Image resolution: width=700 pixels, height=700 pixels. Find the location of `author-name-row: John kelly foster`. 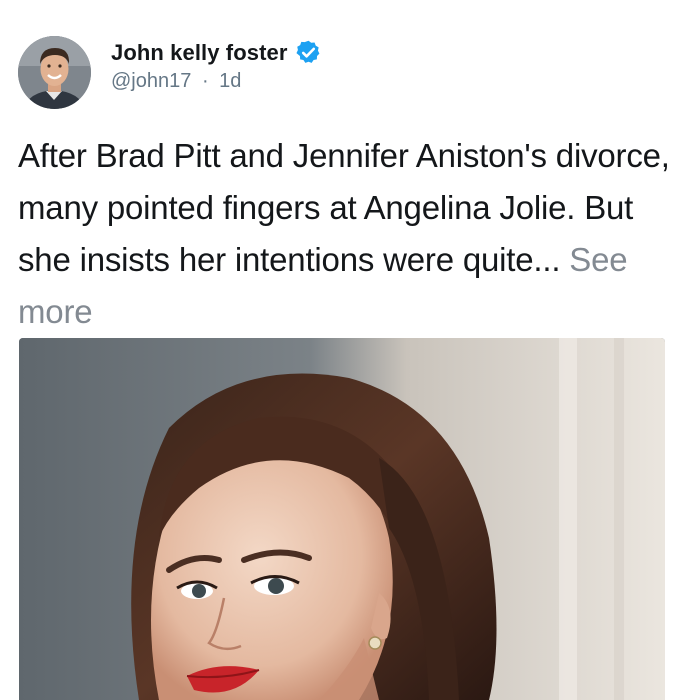

author-name-row: John kelly foster is located at coordinates (216, 52).